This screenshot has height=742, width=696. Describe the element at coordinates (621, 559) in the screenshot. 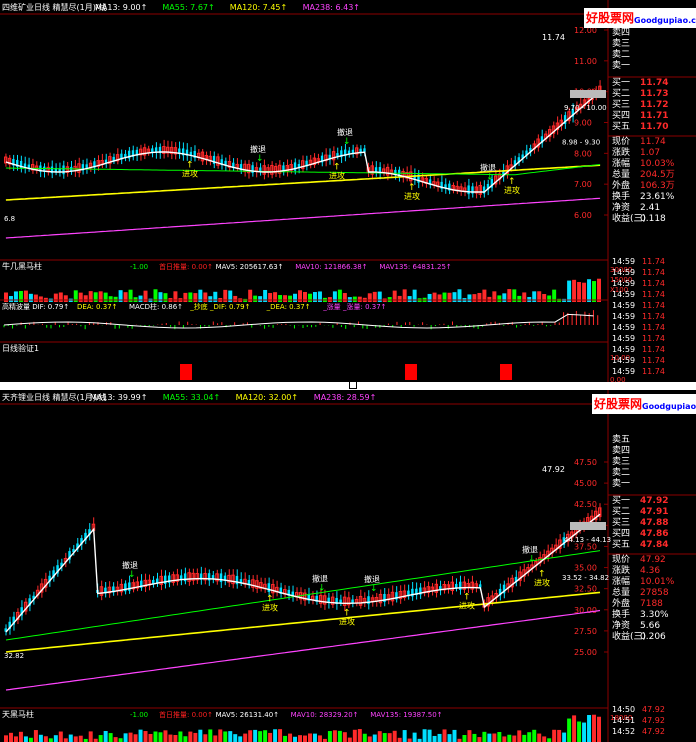

I see `stat-label: 现价` at that location.